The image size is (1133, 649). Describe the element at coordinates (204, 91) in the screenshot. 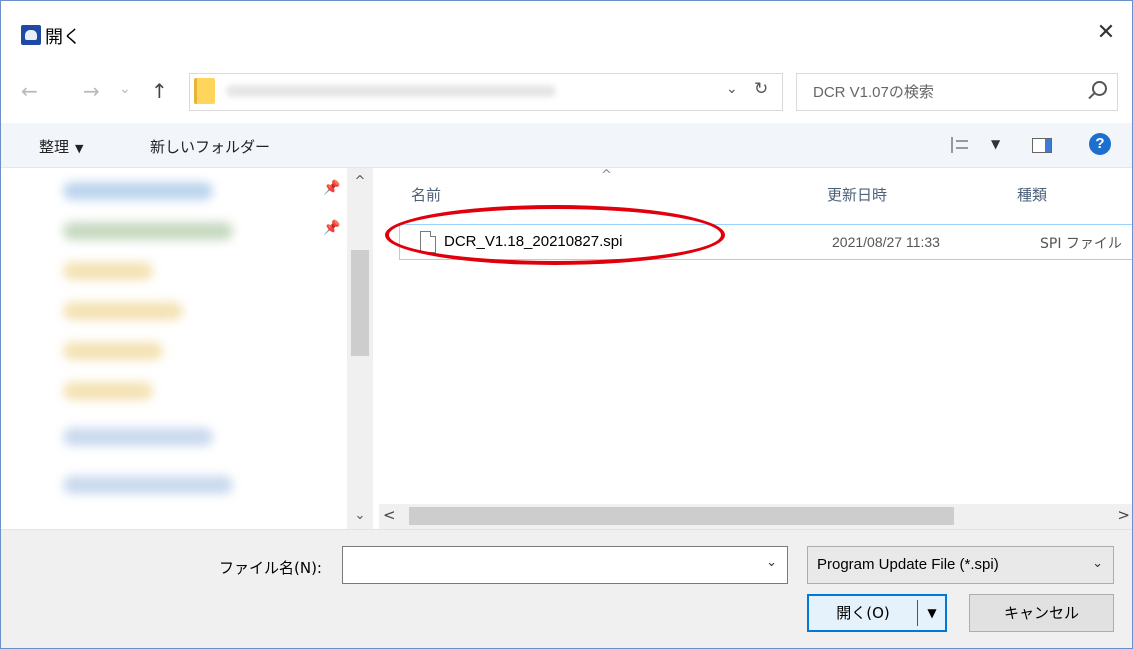

I see `folder-icon` at that location.